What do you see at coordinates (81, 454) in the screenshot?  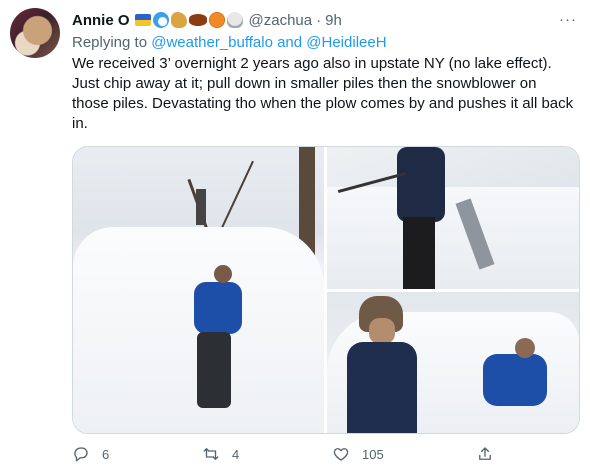 I see `reply-icon` at bounding box center [81, 454].